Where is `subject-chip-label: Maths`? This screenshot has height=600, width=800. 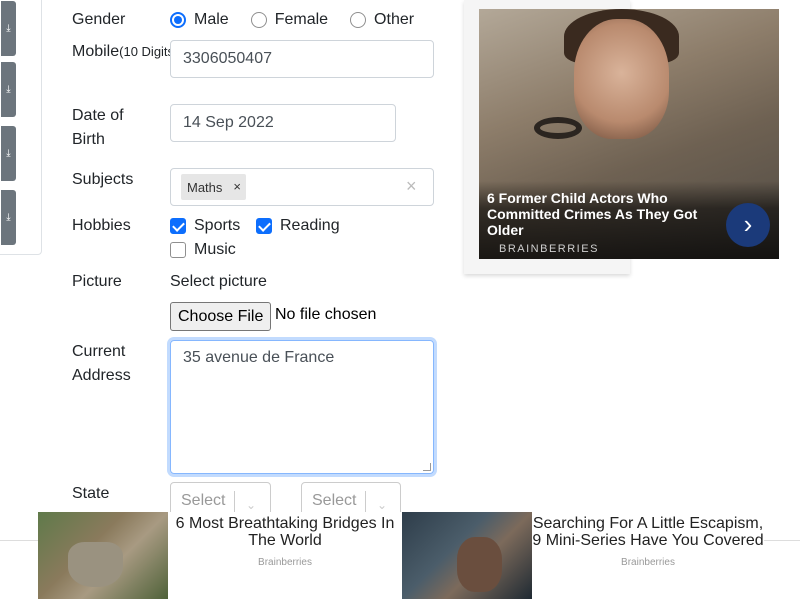
subject-chip-label: Maths is located at coordinates (205, 187).